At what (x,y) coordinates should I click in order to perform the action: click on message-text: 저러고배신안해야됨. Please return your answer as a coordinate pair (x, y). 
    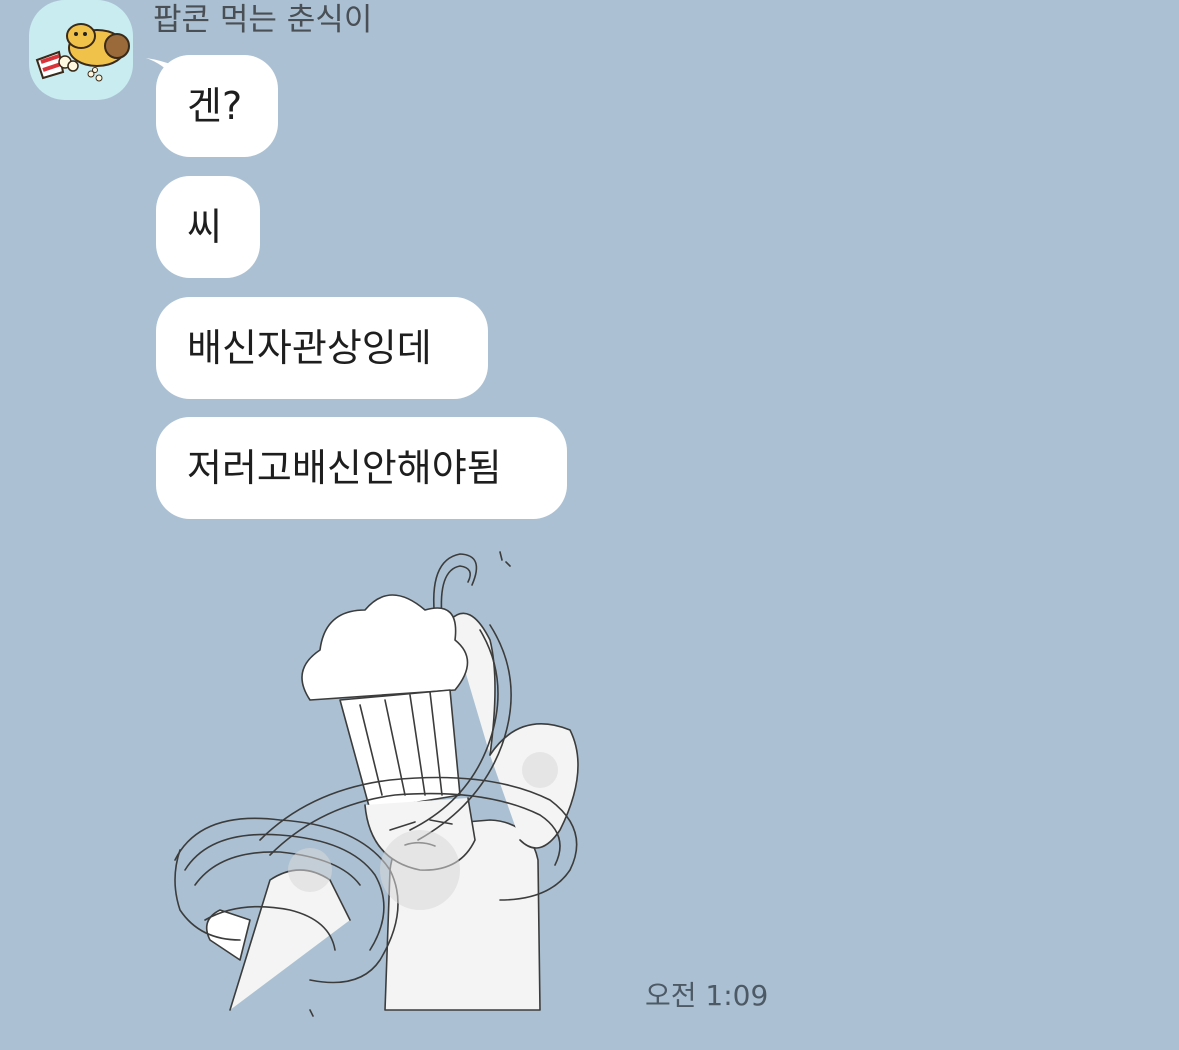
    Looking at the image, I should click on (344, 468).